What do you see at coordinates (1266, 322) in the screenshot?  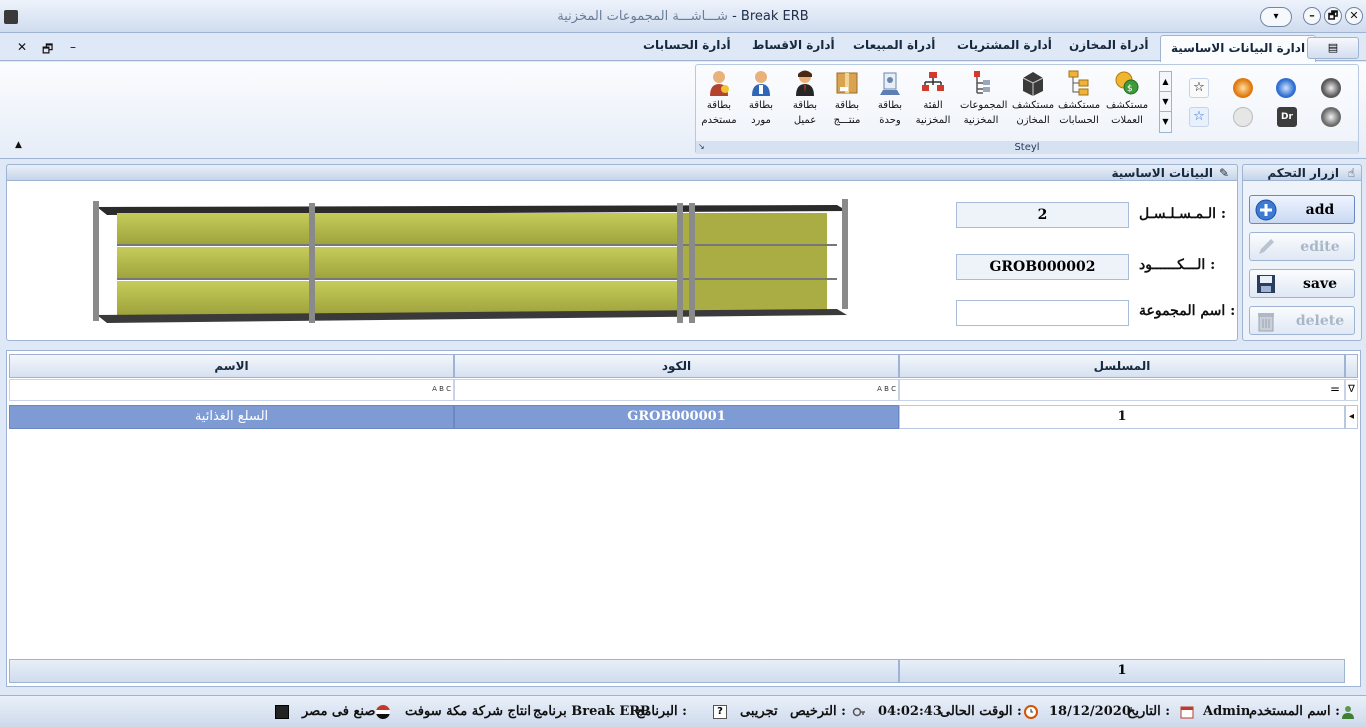 I see `delete-icon` at bounding box center [1266, 322].